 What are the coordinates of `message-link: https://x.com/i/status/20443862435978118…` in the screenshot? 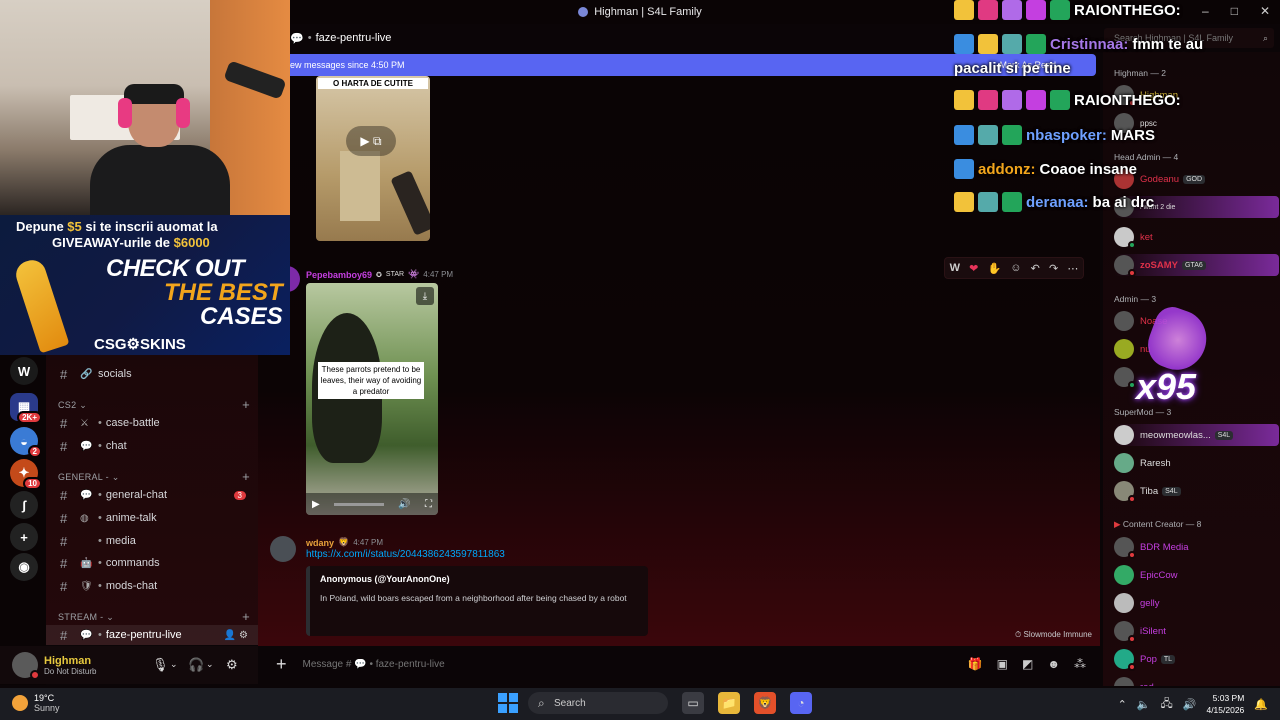 It's located at (405, 554).